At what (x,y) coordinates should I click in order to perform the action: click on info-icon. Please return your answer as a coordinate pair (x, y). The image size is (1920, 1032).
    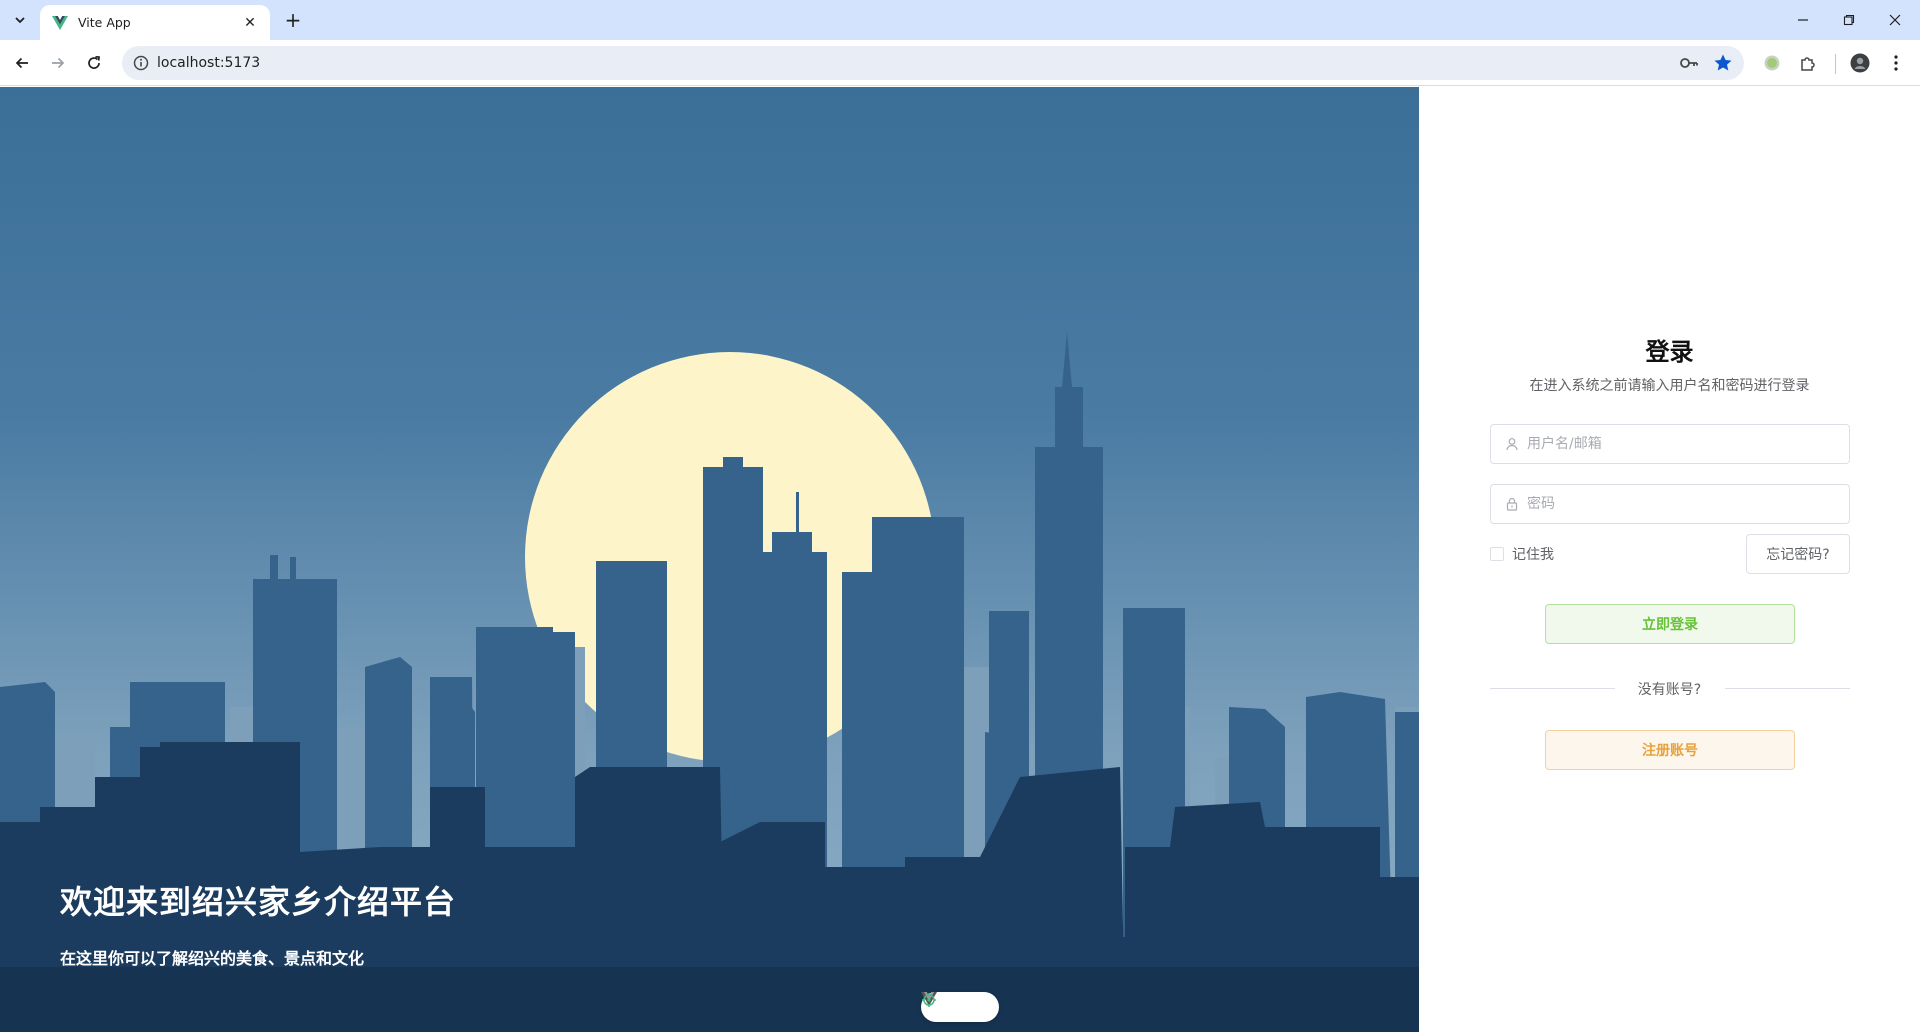
    Looking at the image, I should click on (141, 63).